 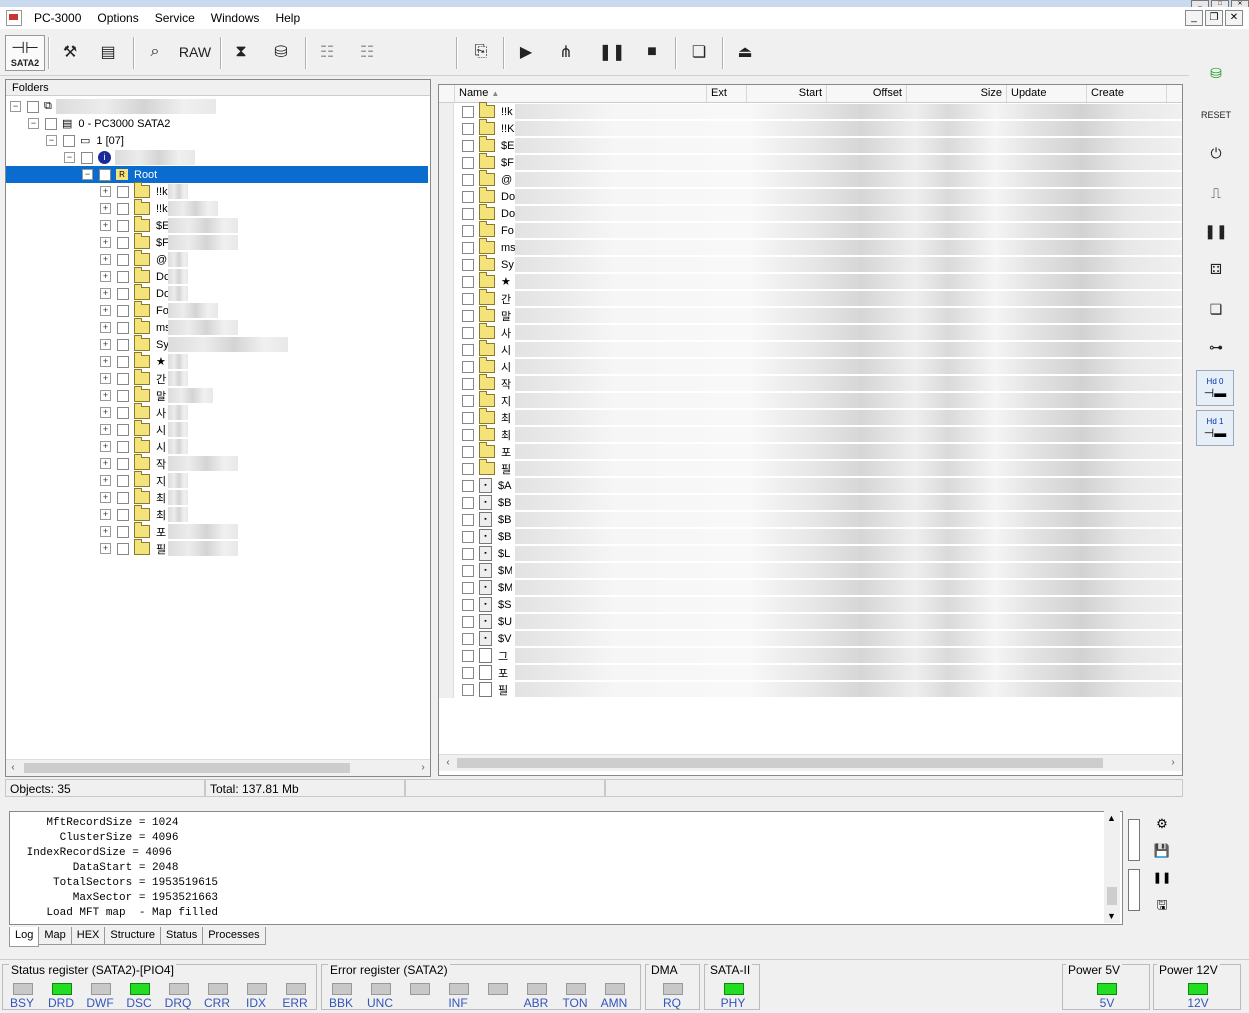 I want to click on hd1-button: Hd 1 ⊣▬, so click(x=1215, y=428).